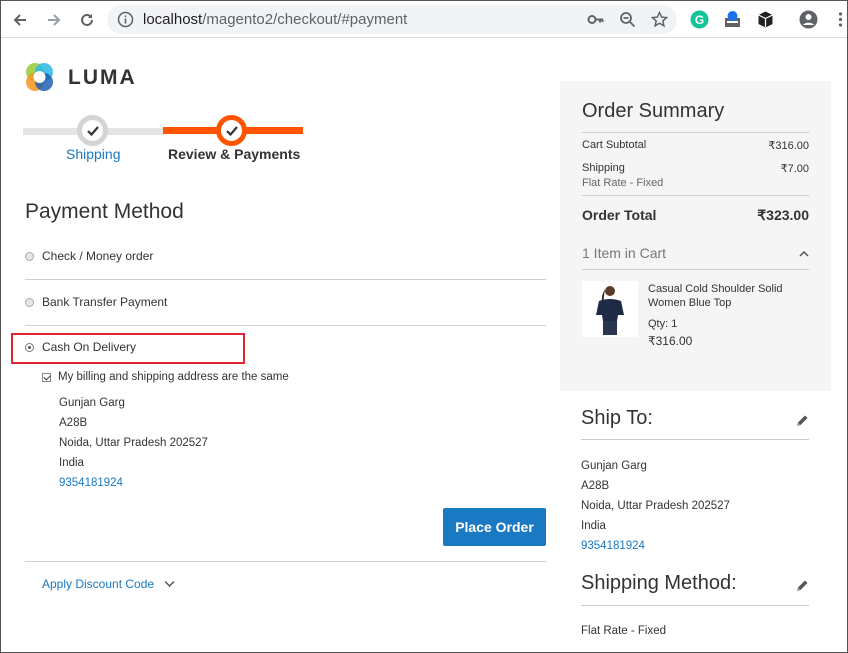 The height and width of the screenshot is (653, 848). What do you see at coordinates (46, 377) in the screenshot?
I see `same-address-checkbox` at bounding box center [46, 377].